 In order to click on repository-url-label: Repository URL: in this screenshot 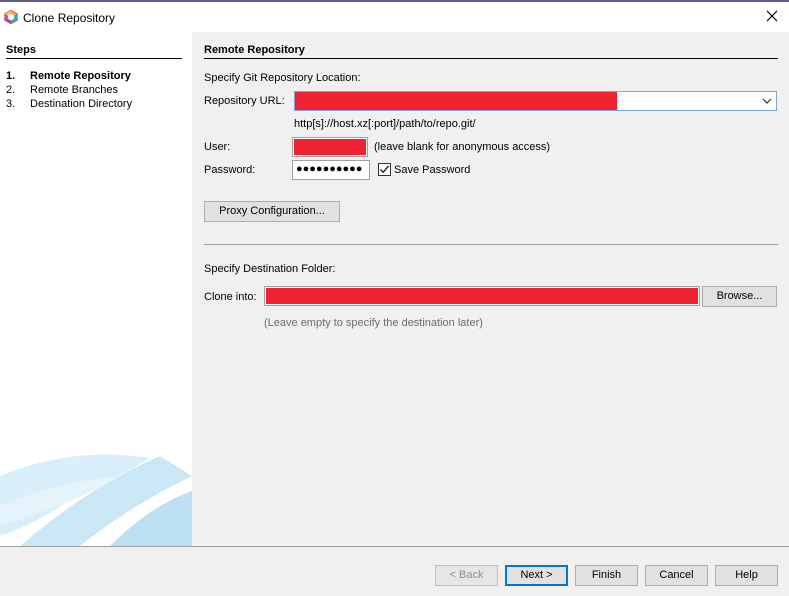, I will do `click(244, 101)`.